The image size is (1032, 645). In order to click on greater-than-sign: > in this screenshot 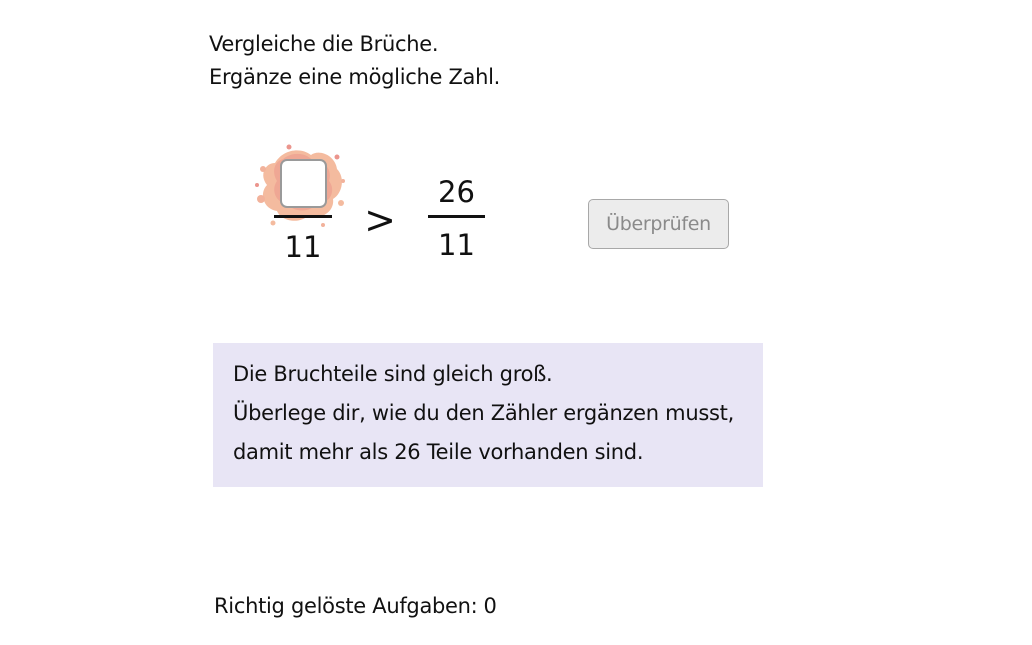, I will do `click(380, 220)`.